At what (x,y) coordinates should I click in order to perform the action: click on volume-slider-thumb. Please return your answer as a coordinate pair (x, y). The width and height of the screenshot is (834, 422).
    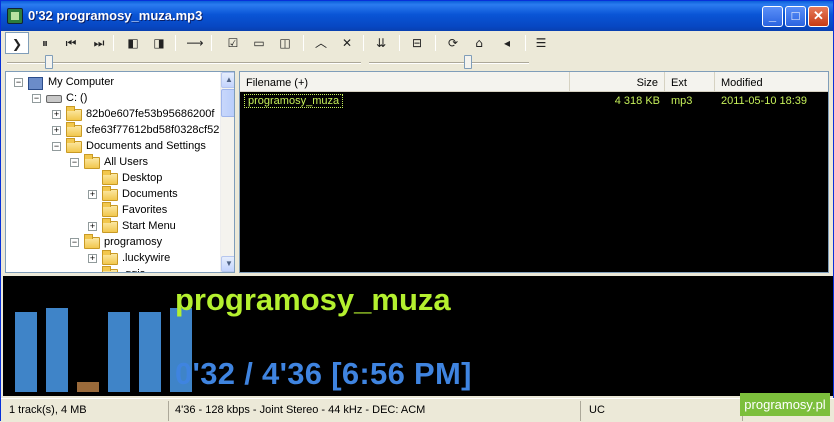
    Looking at the image, I should click on (468, 62).